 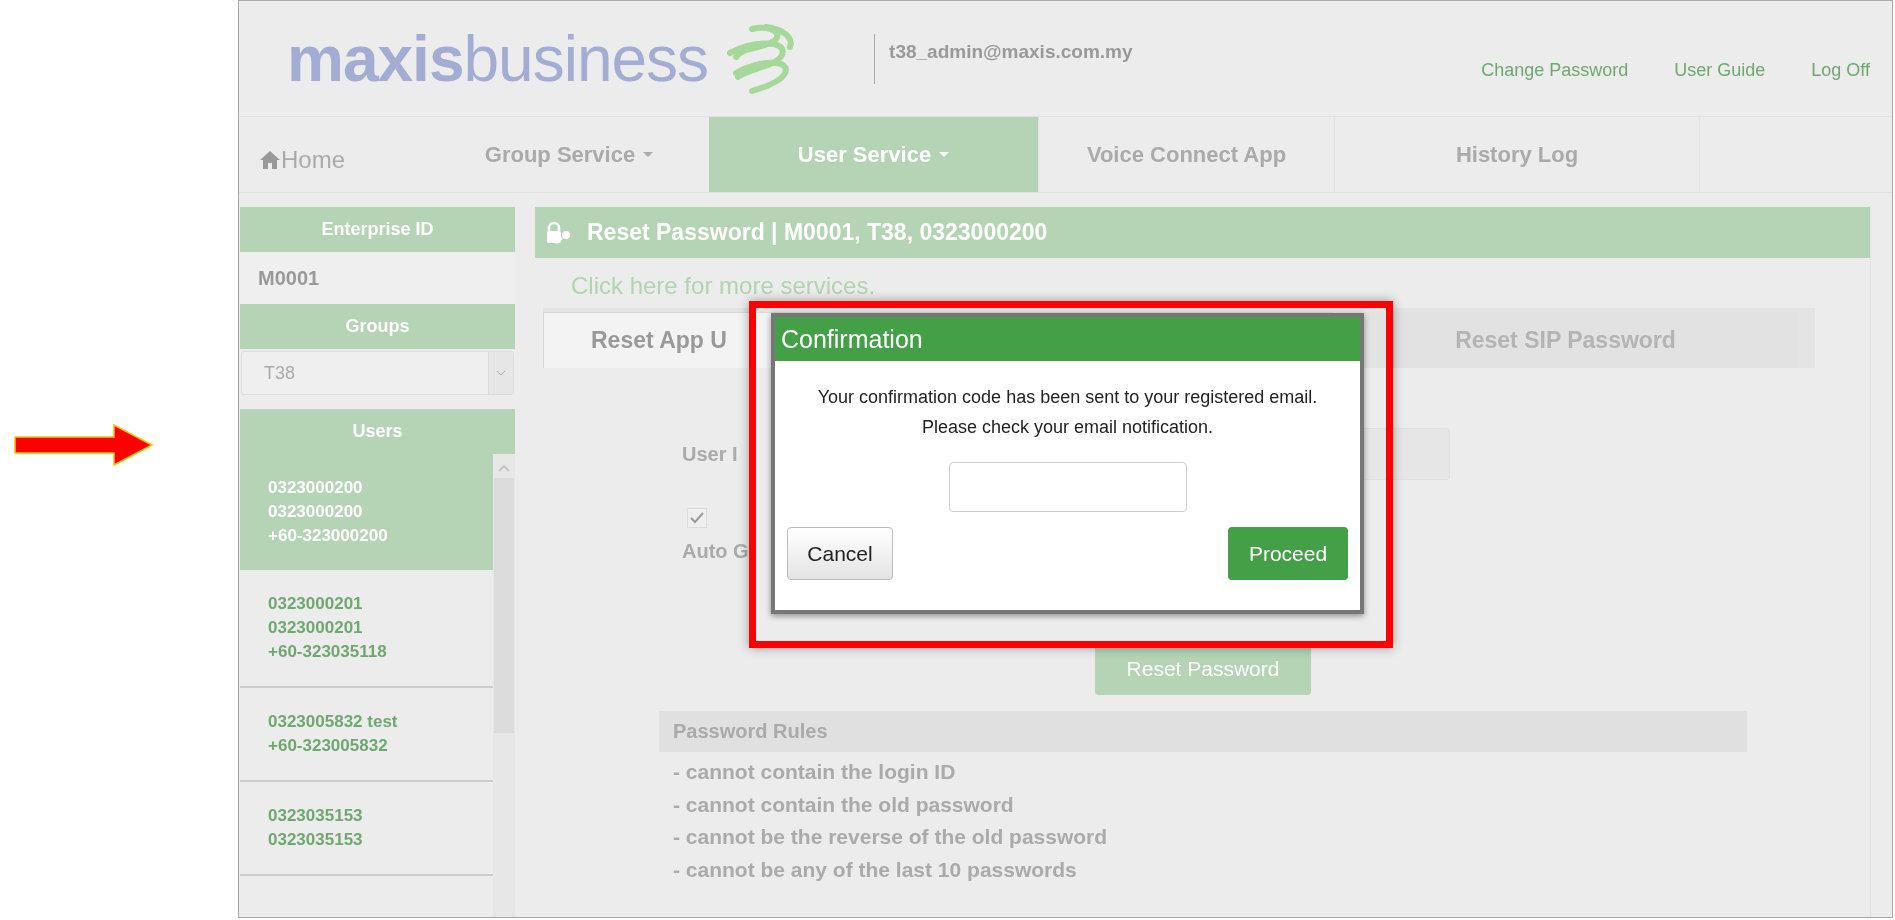 What do you see at coordinates (1067, 412) in the screenshot?
I see `dialog-message: Your confirmation code has been sent to your registered email. Please check your email notification.` at bounding box center [1067, 412].